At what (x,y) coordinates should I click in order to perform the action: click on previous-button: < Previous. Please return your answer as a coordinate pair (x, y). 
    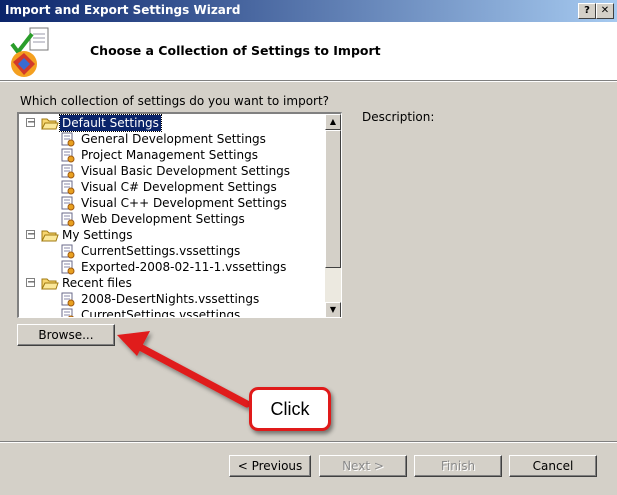
    Looking at the image, I should click on (270, 466).